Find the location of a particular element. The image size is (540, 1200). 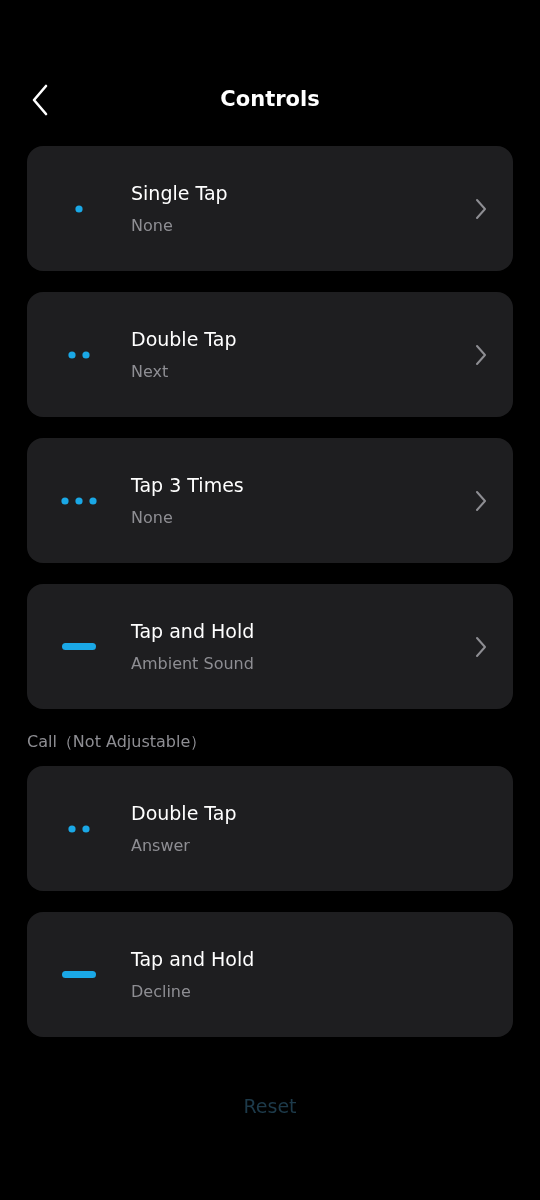

three-dots-icon is located at coordinates (79, 500).